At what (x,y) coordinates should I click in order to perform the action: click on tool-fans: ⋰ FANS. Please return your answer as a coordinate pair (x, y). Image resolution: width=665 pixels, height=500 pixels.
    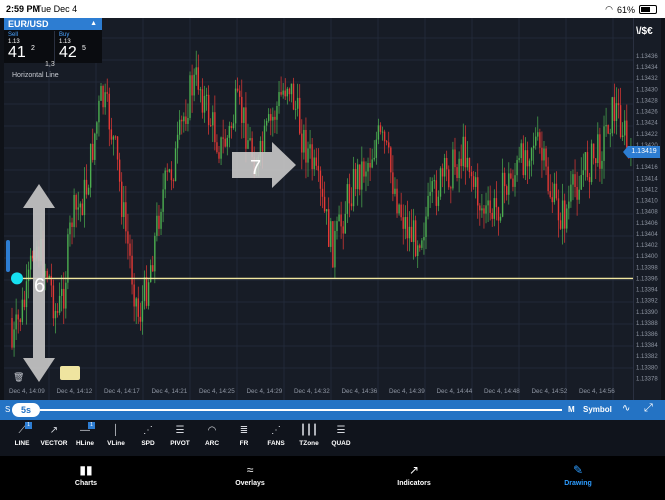
    Looking at the image, I should click on (276, 438).